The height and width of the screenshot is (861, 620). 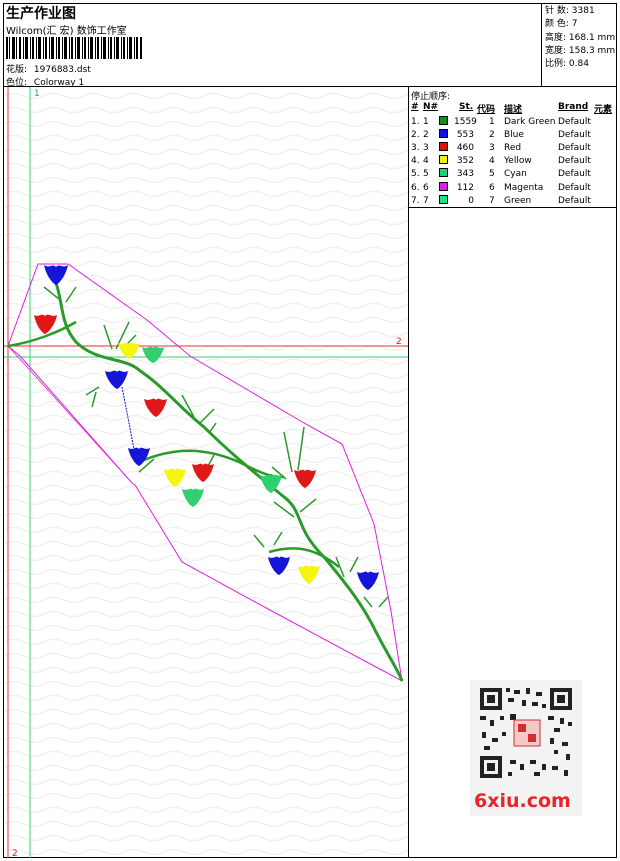 I want to click on row-index: 2., so click(x=415, y=135).